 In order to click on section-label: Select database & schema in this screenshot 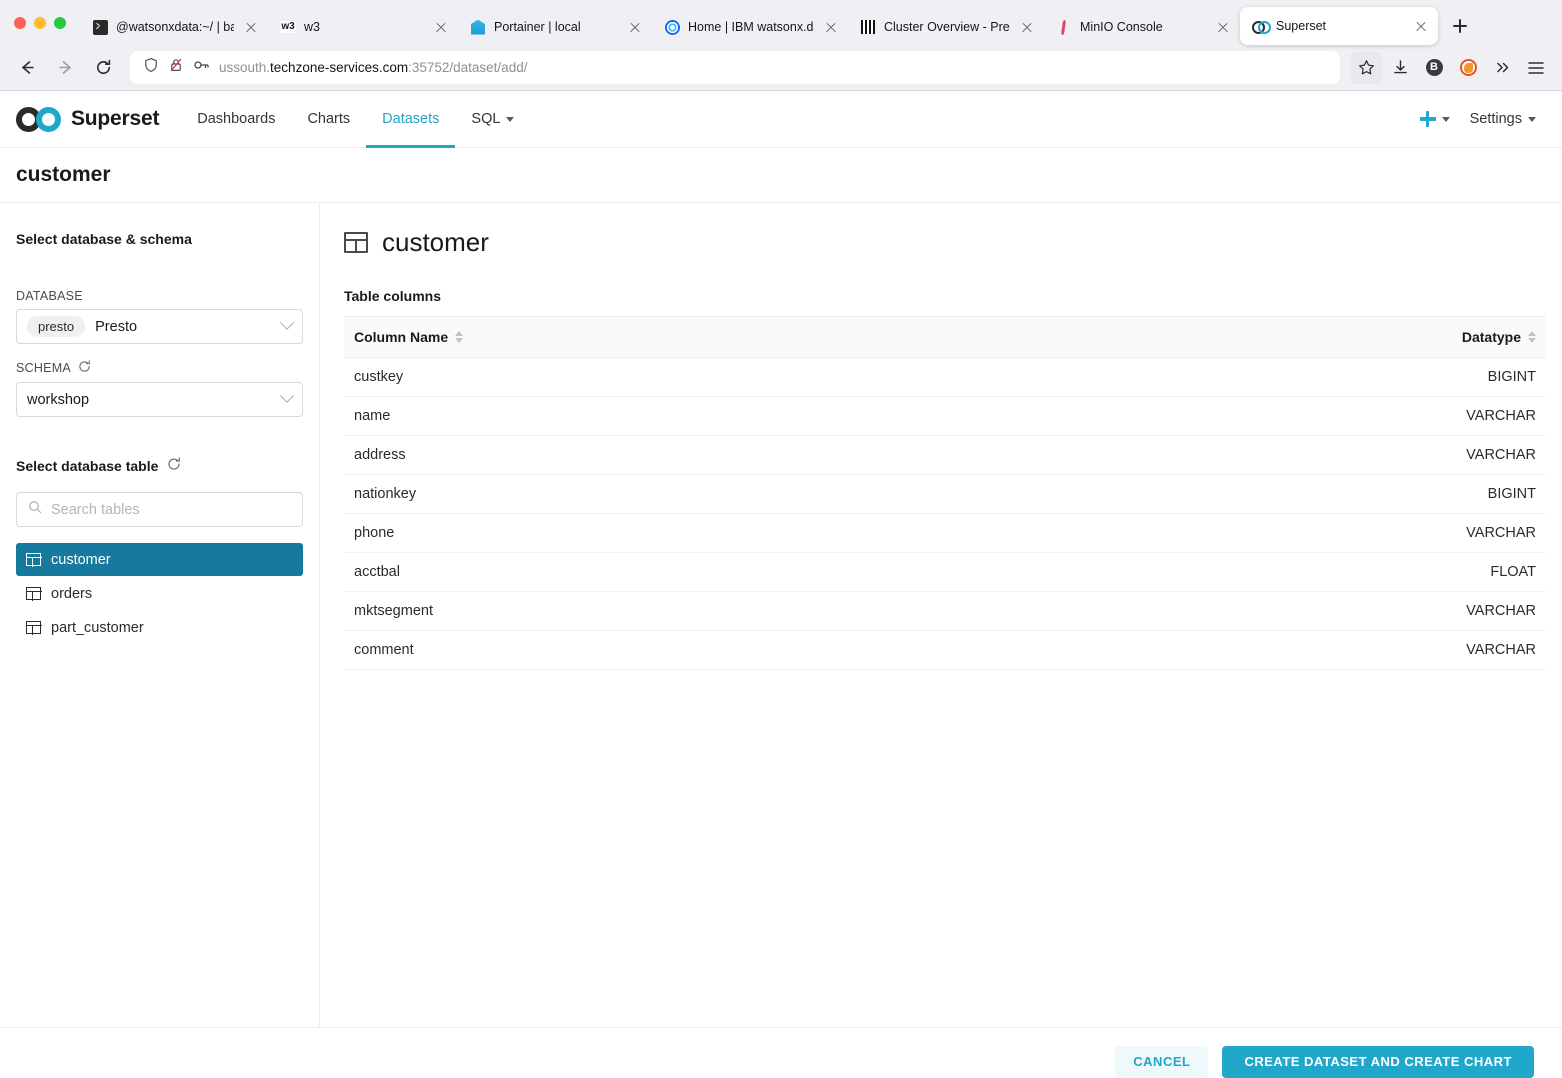, I will do `click(104, 239)`.